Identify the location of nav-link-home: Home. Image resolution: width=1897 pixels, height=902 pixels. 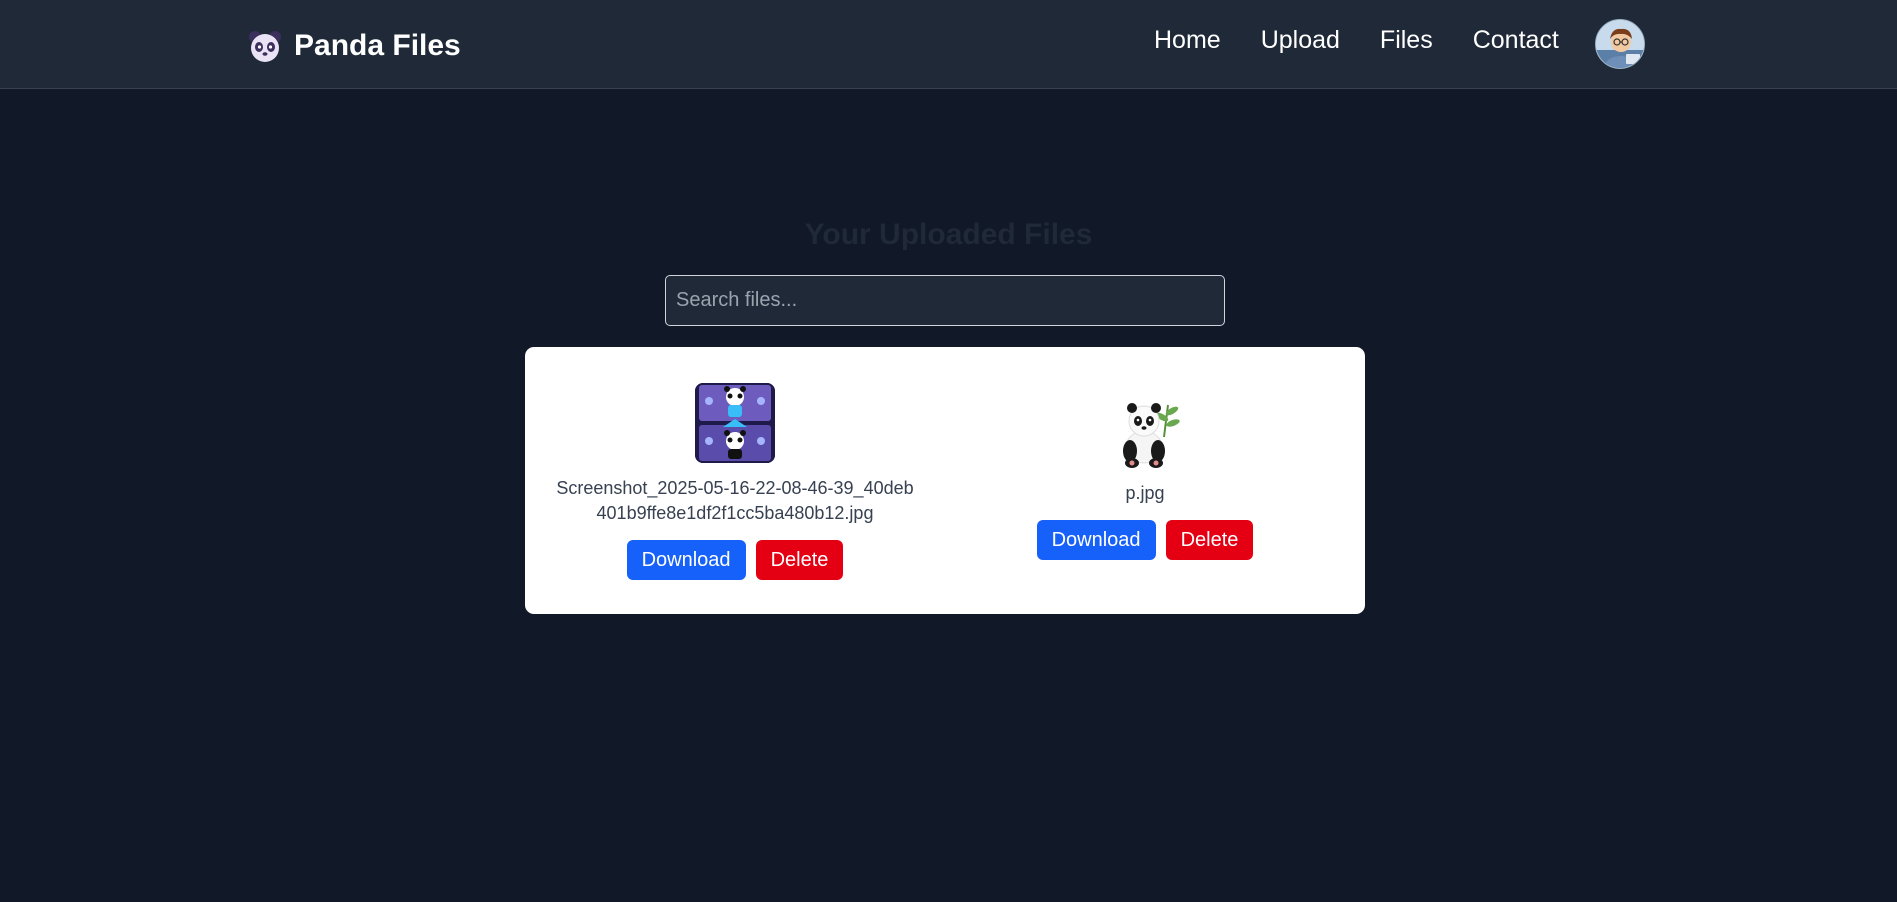
(1187, 40).